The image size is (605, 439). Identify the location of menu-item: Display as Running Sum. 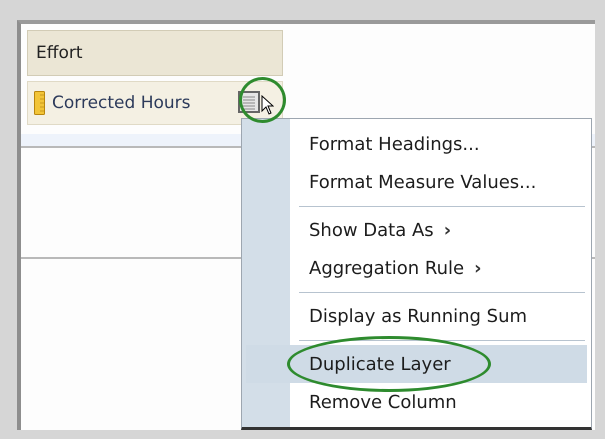
(416, 316).